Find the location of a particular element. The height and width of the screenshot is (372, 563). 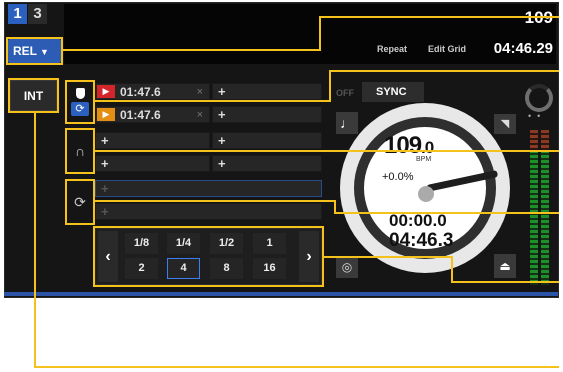

callout-loop is located at coordinates (80, 202).